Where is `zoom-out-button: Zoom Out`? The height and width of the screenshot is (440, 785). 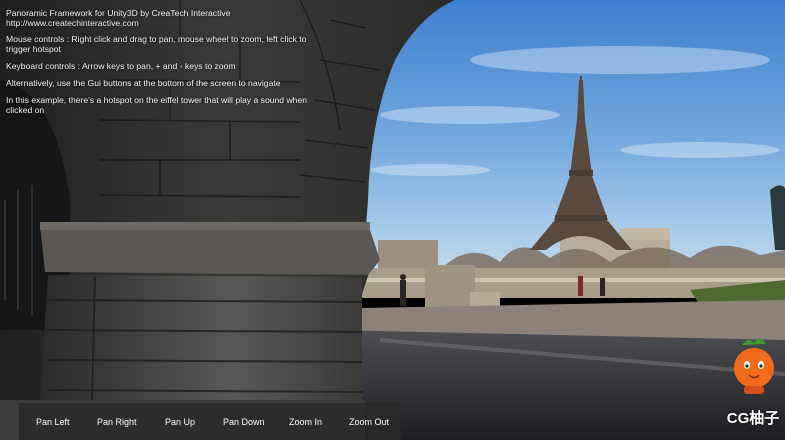
zoom-out-button: Zoom Out is located at coordinates (369, 422).